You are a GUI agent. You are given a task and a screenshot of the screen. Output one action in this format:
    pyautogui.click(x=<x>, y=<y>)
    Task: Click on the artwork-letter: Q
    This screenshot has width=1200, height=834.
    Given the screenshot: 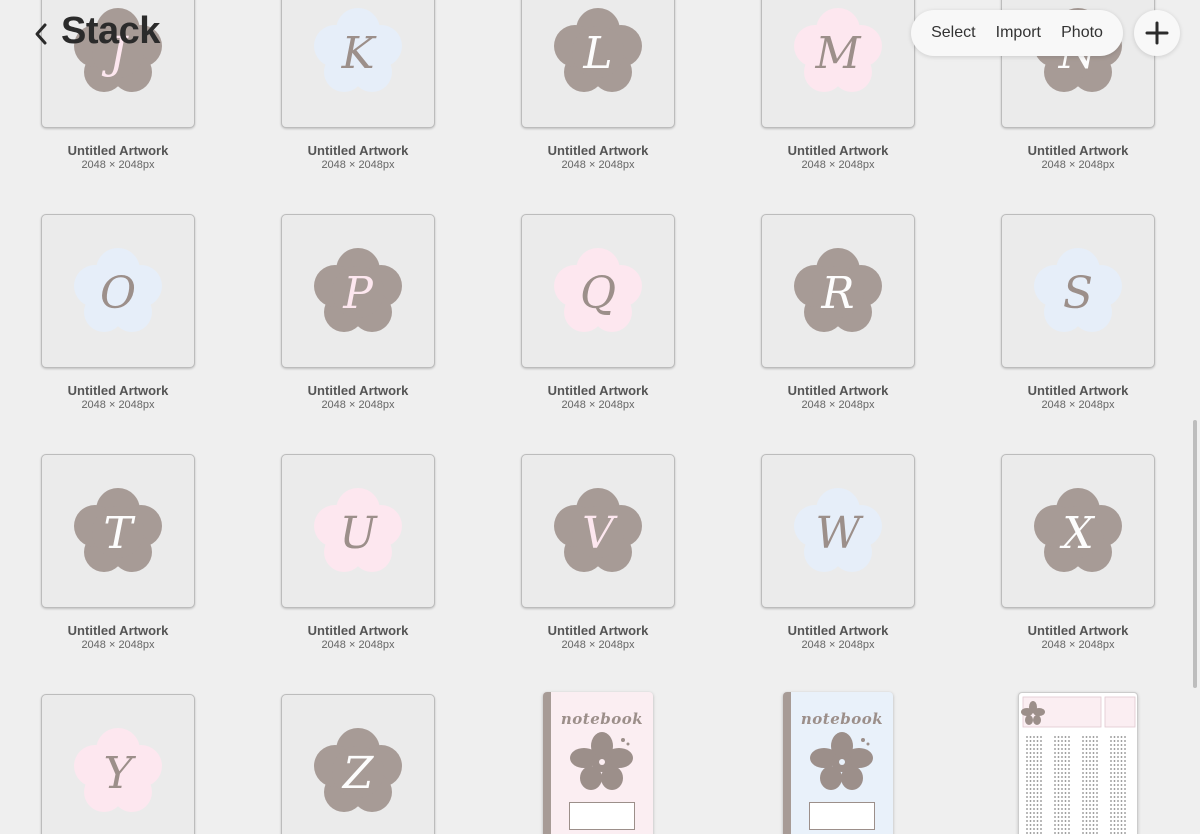 What is the action you would take?
    pyautogui.click(x=598, y=293)
    